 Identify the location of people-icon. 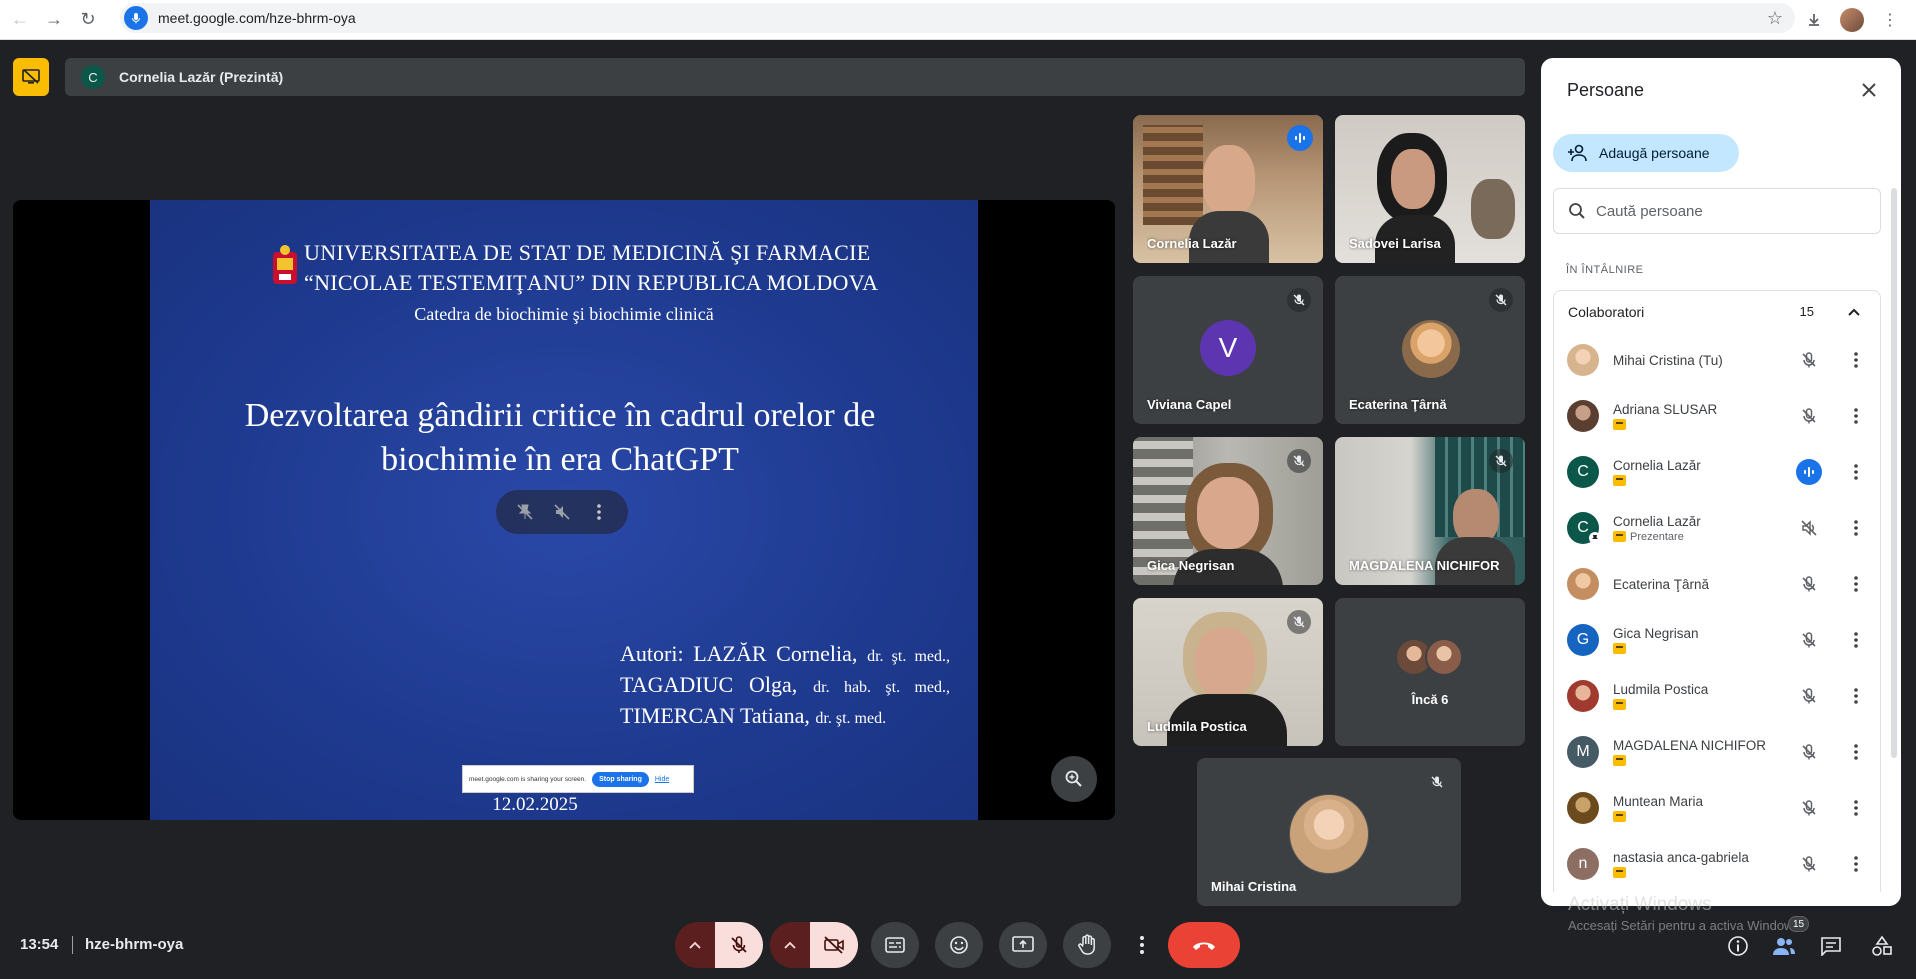
(1784, 946).